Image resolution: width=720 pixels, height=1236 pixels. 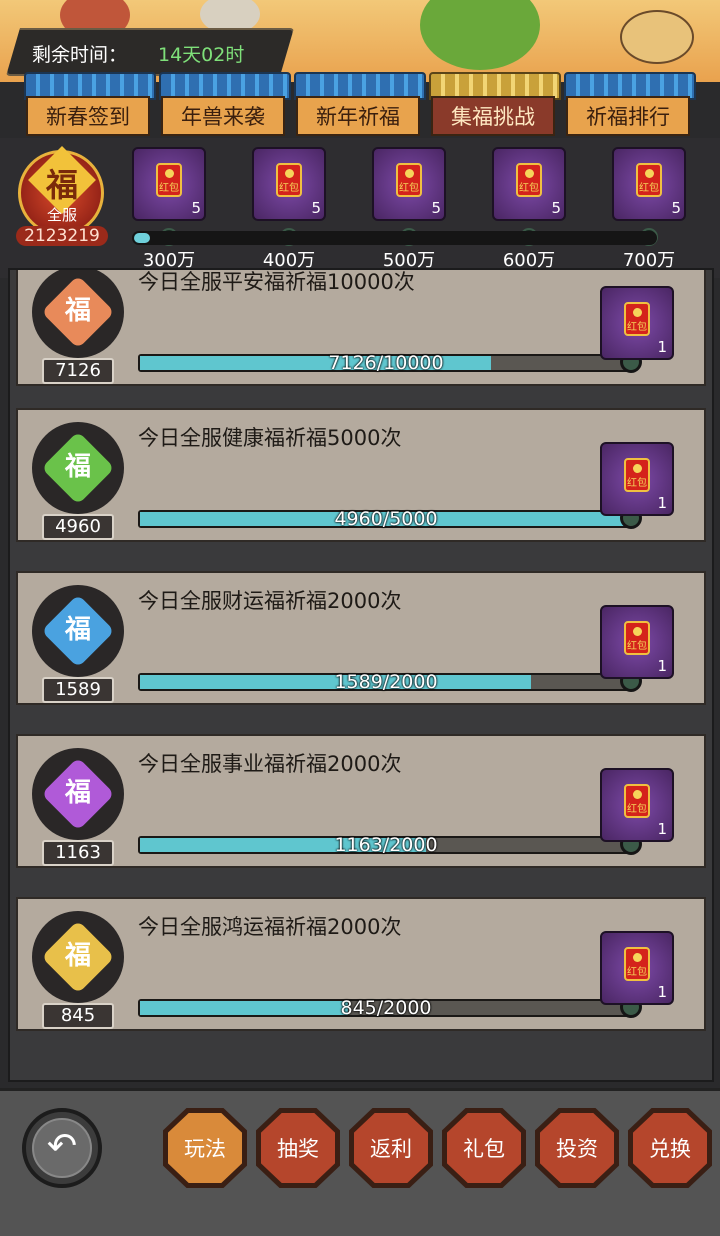 What do you see at coordinates (628, 116) in the screenshot?
I see `tab-label: 祈福排行` at bounding box center [628, 116].